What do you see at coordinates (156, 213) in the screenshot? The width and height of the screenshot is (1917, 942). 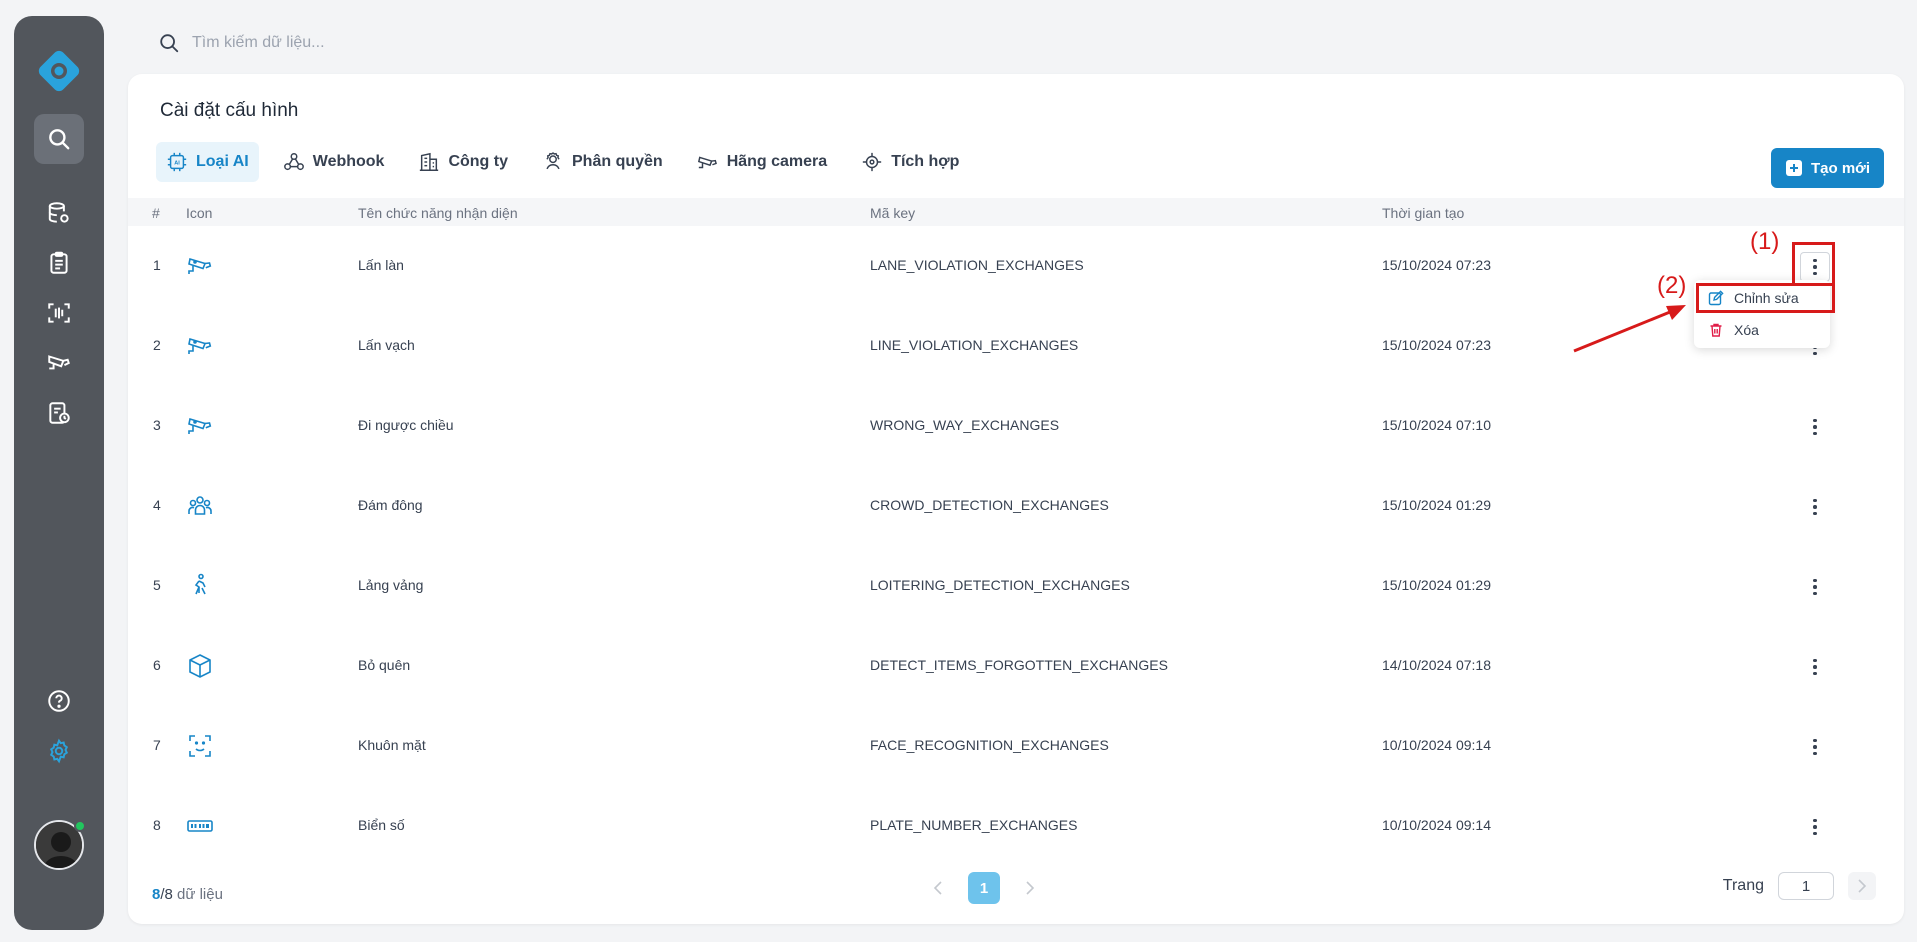 I see `col-header-no: #` at bounding box center [156, 213].